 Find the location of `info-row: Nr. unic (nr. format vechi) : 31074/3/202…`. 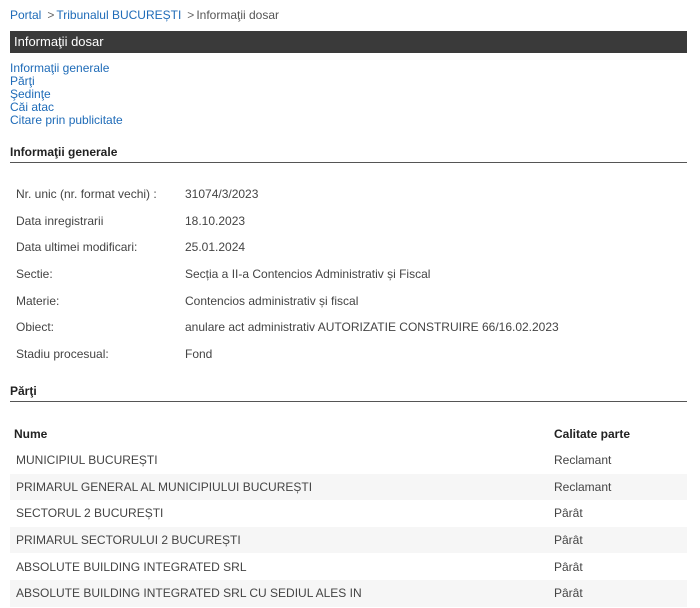

info-row: Nr. unic (nr. format vechi) : 31074/3/202… is located at coordinates (348, 194).